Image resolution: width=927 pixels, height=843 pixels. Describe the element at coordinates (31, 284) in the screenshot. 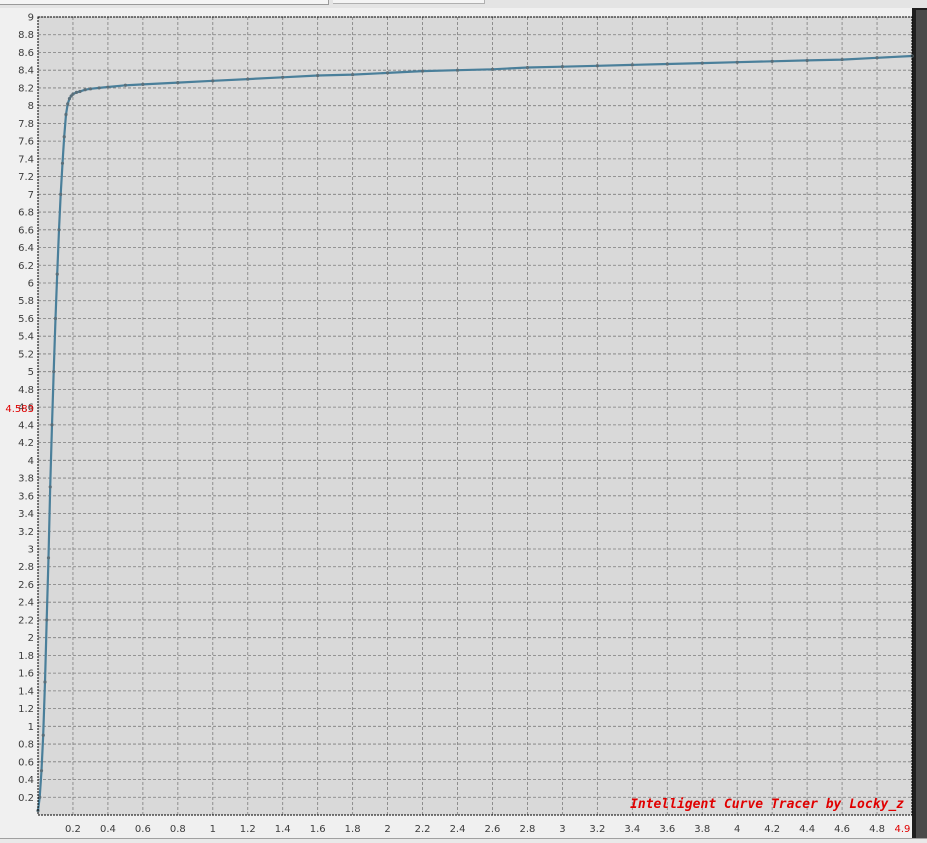

I see `y-tick-label: 6` at that location.